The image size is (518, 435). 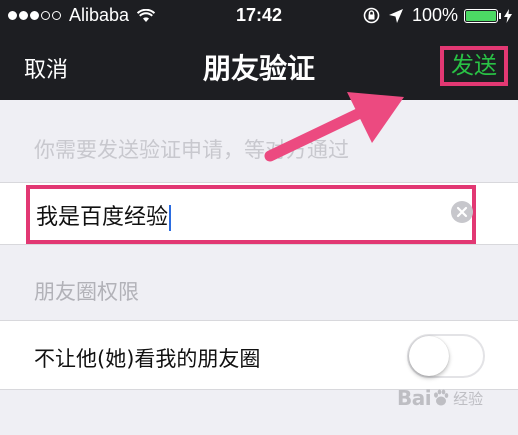 I want to click on clear-input-icon, so click(x=462, y=212).